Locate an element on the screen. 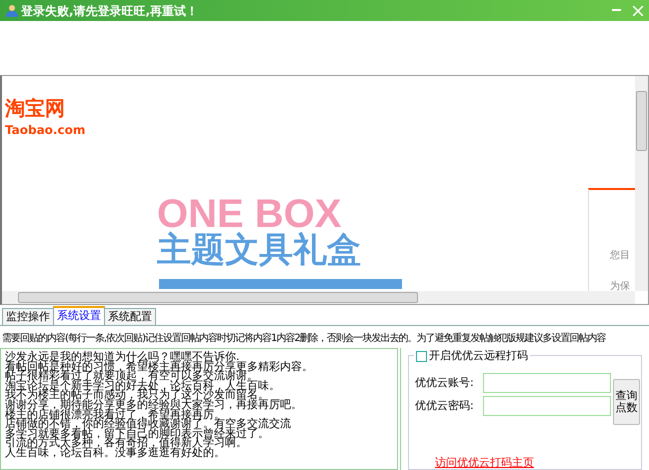 The width and height of the screenshot is (649, 470). logo-subtitle: Taobao.com is located at coordinates (45, 130).